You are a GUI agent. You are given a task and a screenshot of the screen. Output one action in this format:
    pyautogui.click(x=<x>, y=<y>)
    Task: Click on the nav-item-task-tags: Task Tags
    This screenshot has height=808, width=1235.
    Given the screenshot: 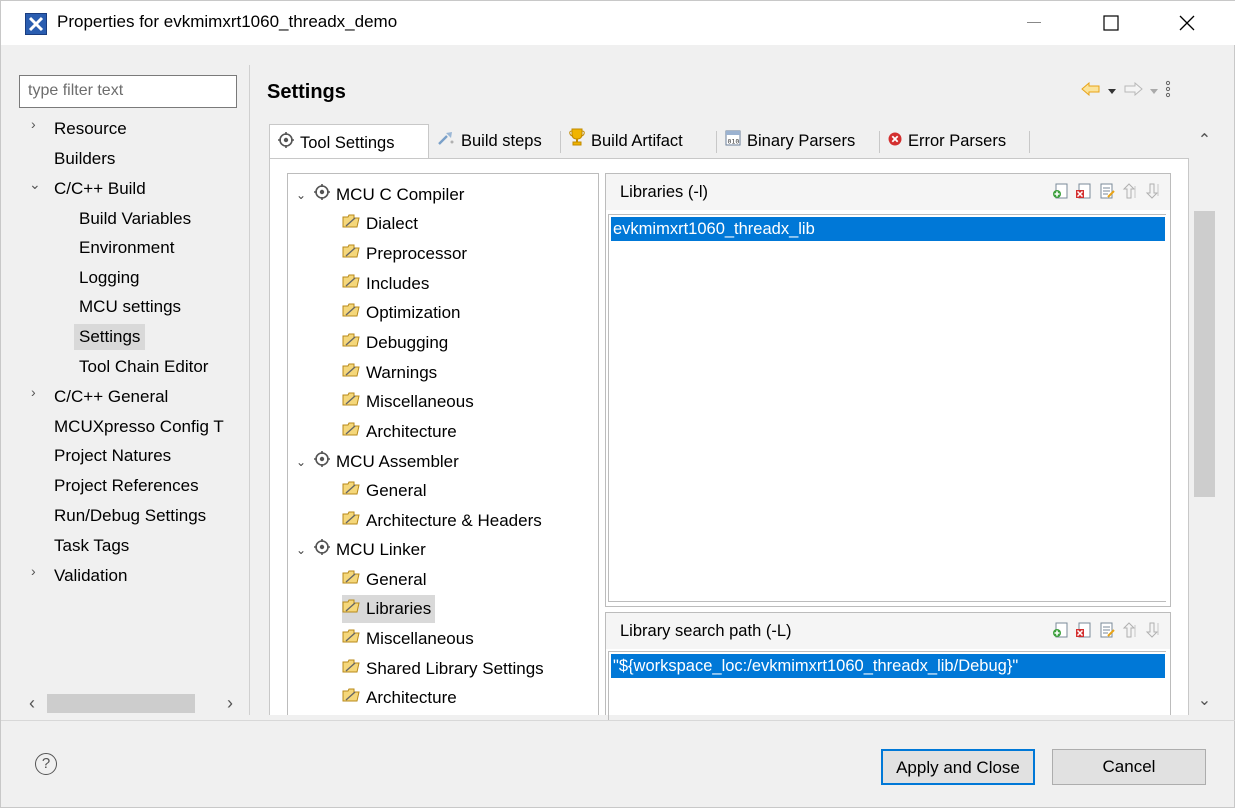 What is the action you would take?
    pyautogui.click(x=91, y=546)
    